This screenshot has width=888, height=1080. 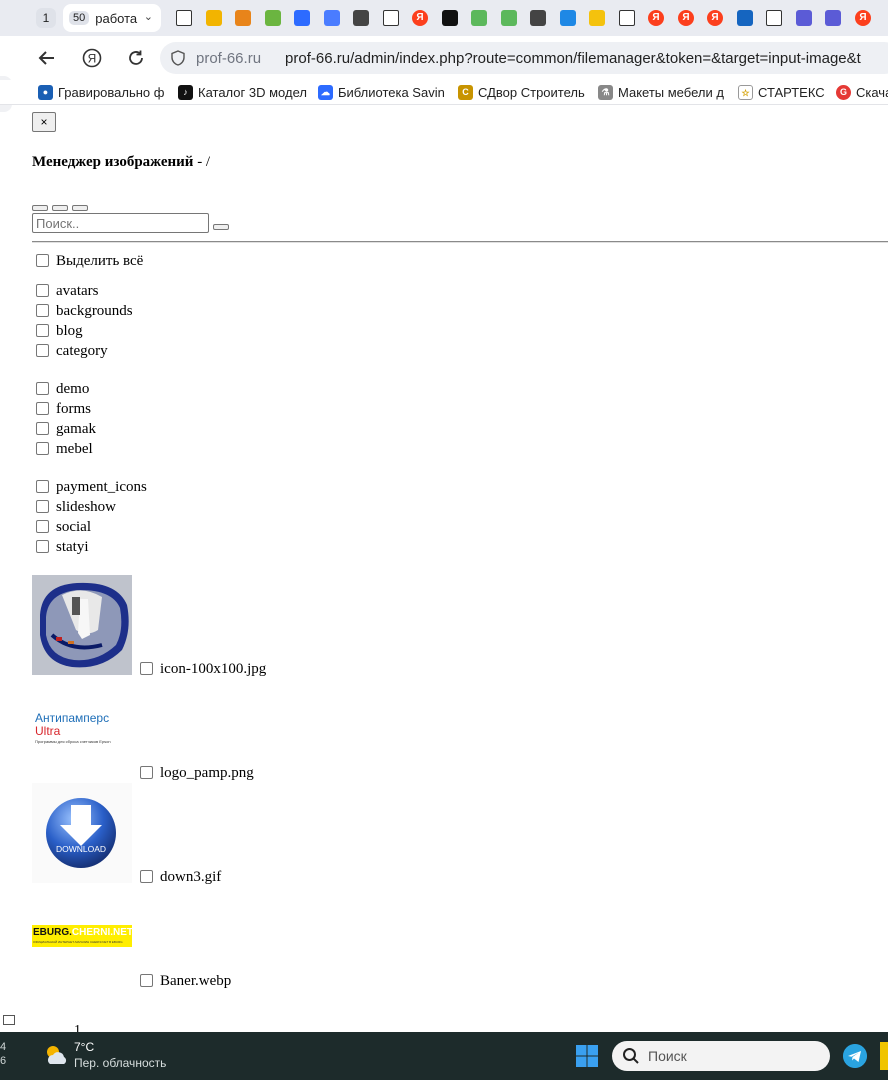 What do you see at coordinates (76, 429) in the screenshot?
I see `folder-link: gamak` at bounding box center [76, 429].